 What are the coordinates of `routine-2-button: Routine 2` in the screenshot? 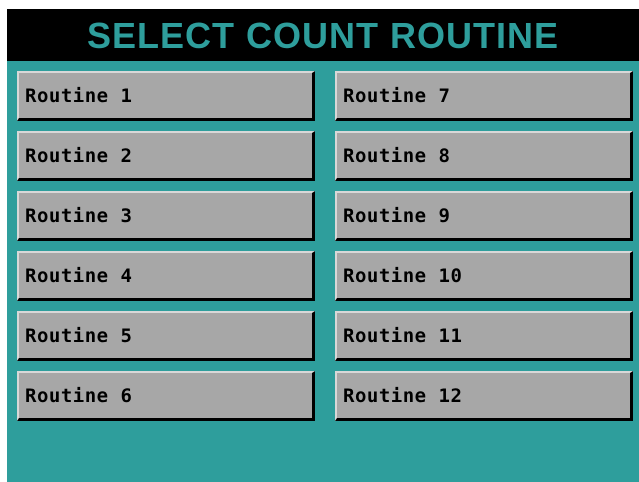 It's located at (166, 156).